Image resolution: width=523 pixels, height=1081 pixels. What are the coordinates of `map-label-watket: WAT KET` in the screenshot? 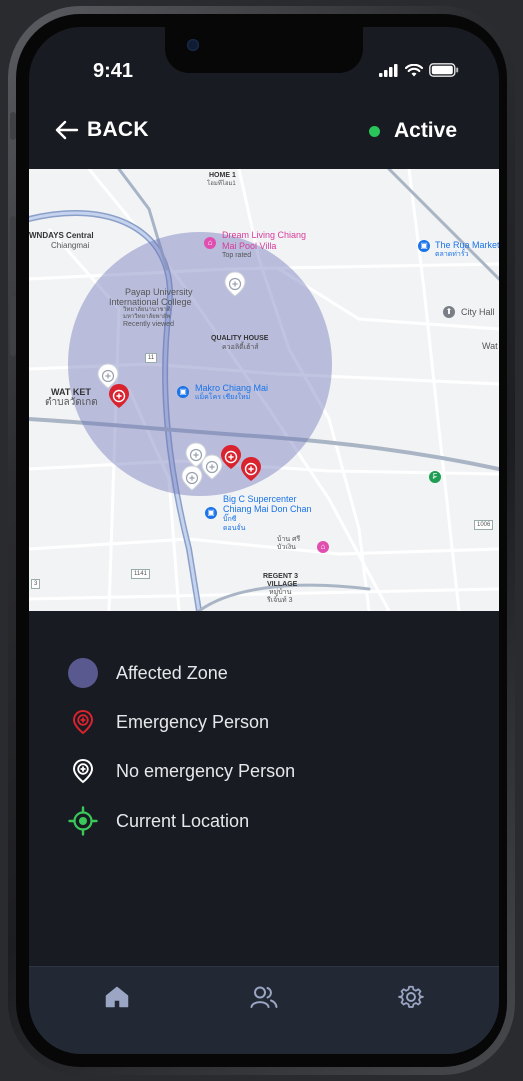 It's located at (71, 392).